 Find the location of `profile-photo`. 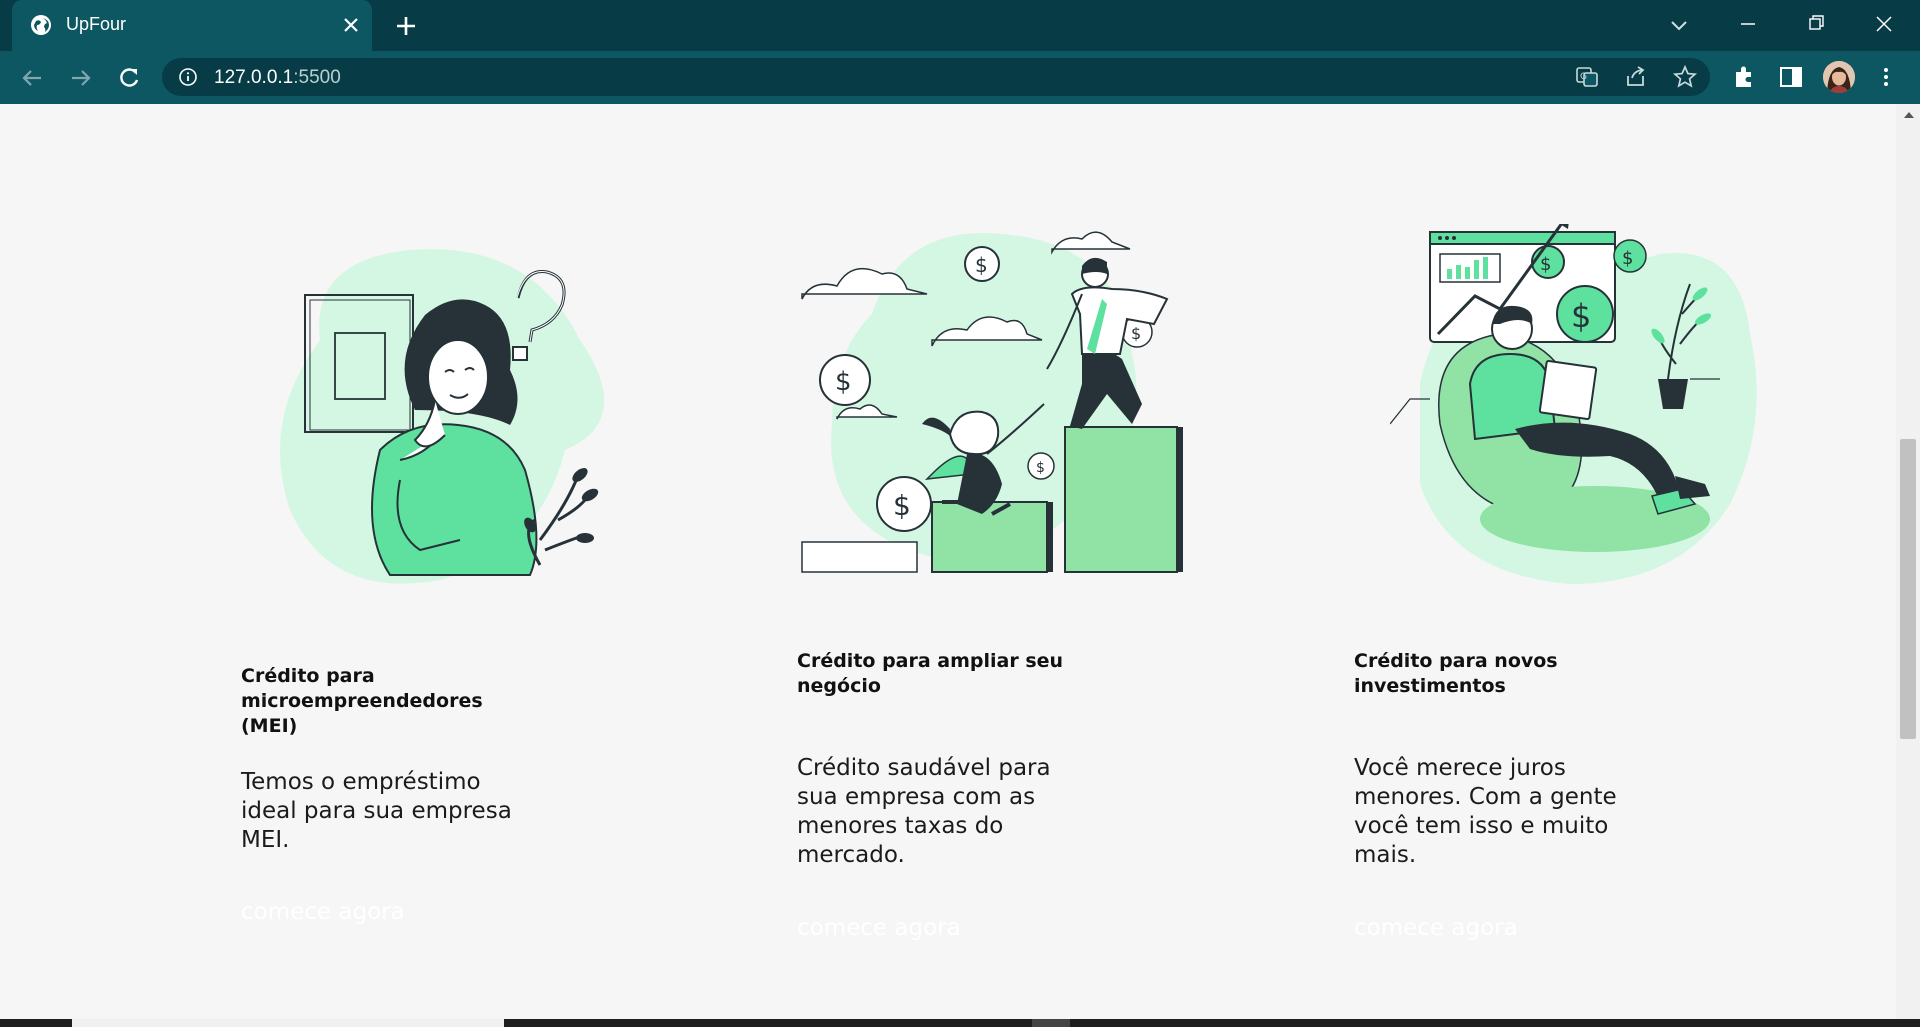

profile-photo is located at coordinates (1839, 77).